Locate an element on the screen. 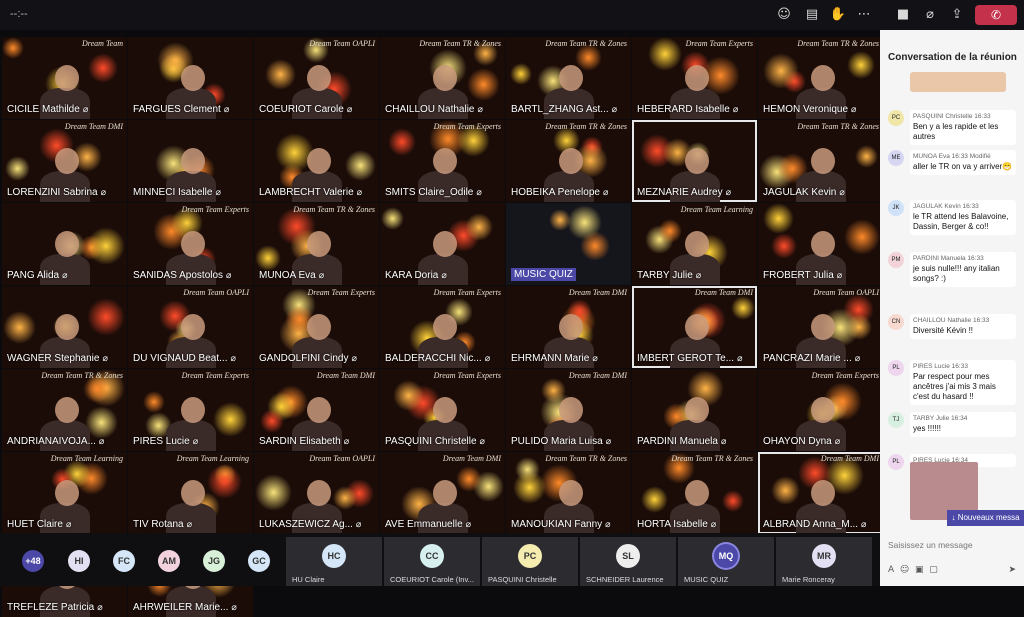 This screenshot has height=617, width=1024. avatar: JK is located at coordinates (896, 208).